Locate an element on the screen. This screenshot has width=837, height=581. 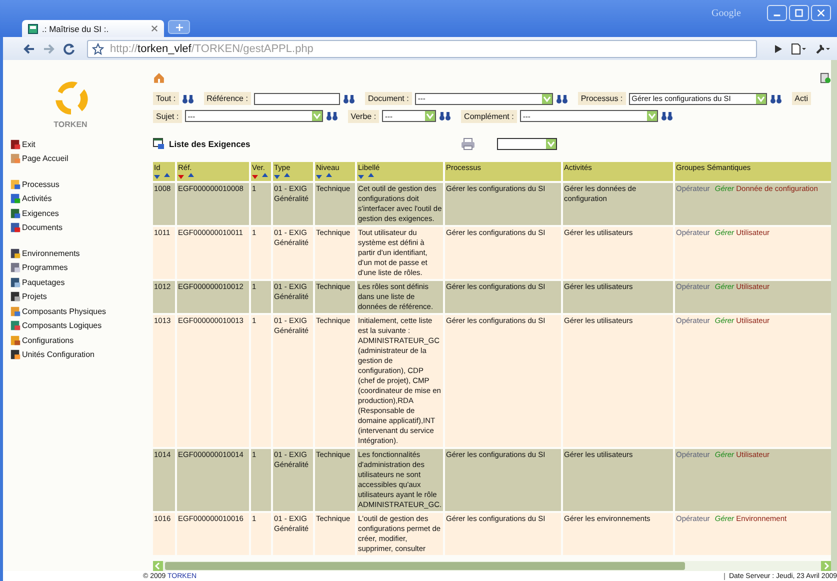
printer-icon is located at coordinates (468, 144).